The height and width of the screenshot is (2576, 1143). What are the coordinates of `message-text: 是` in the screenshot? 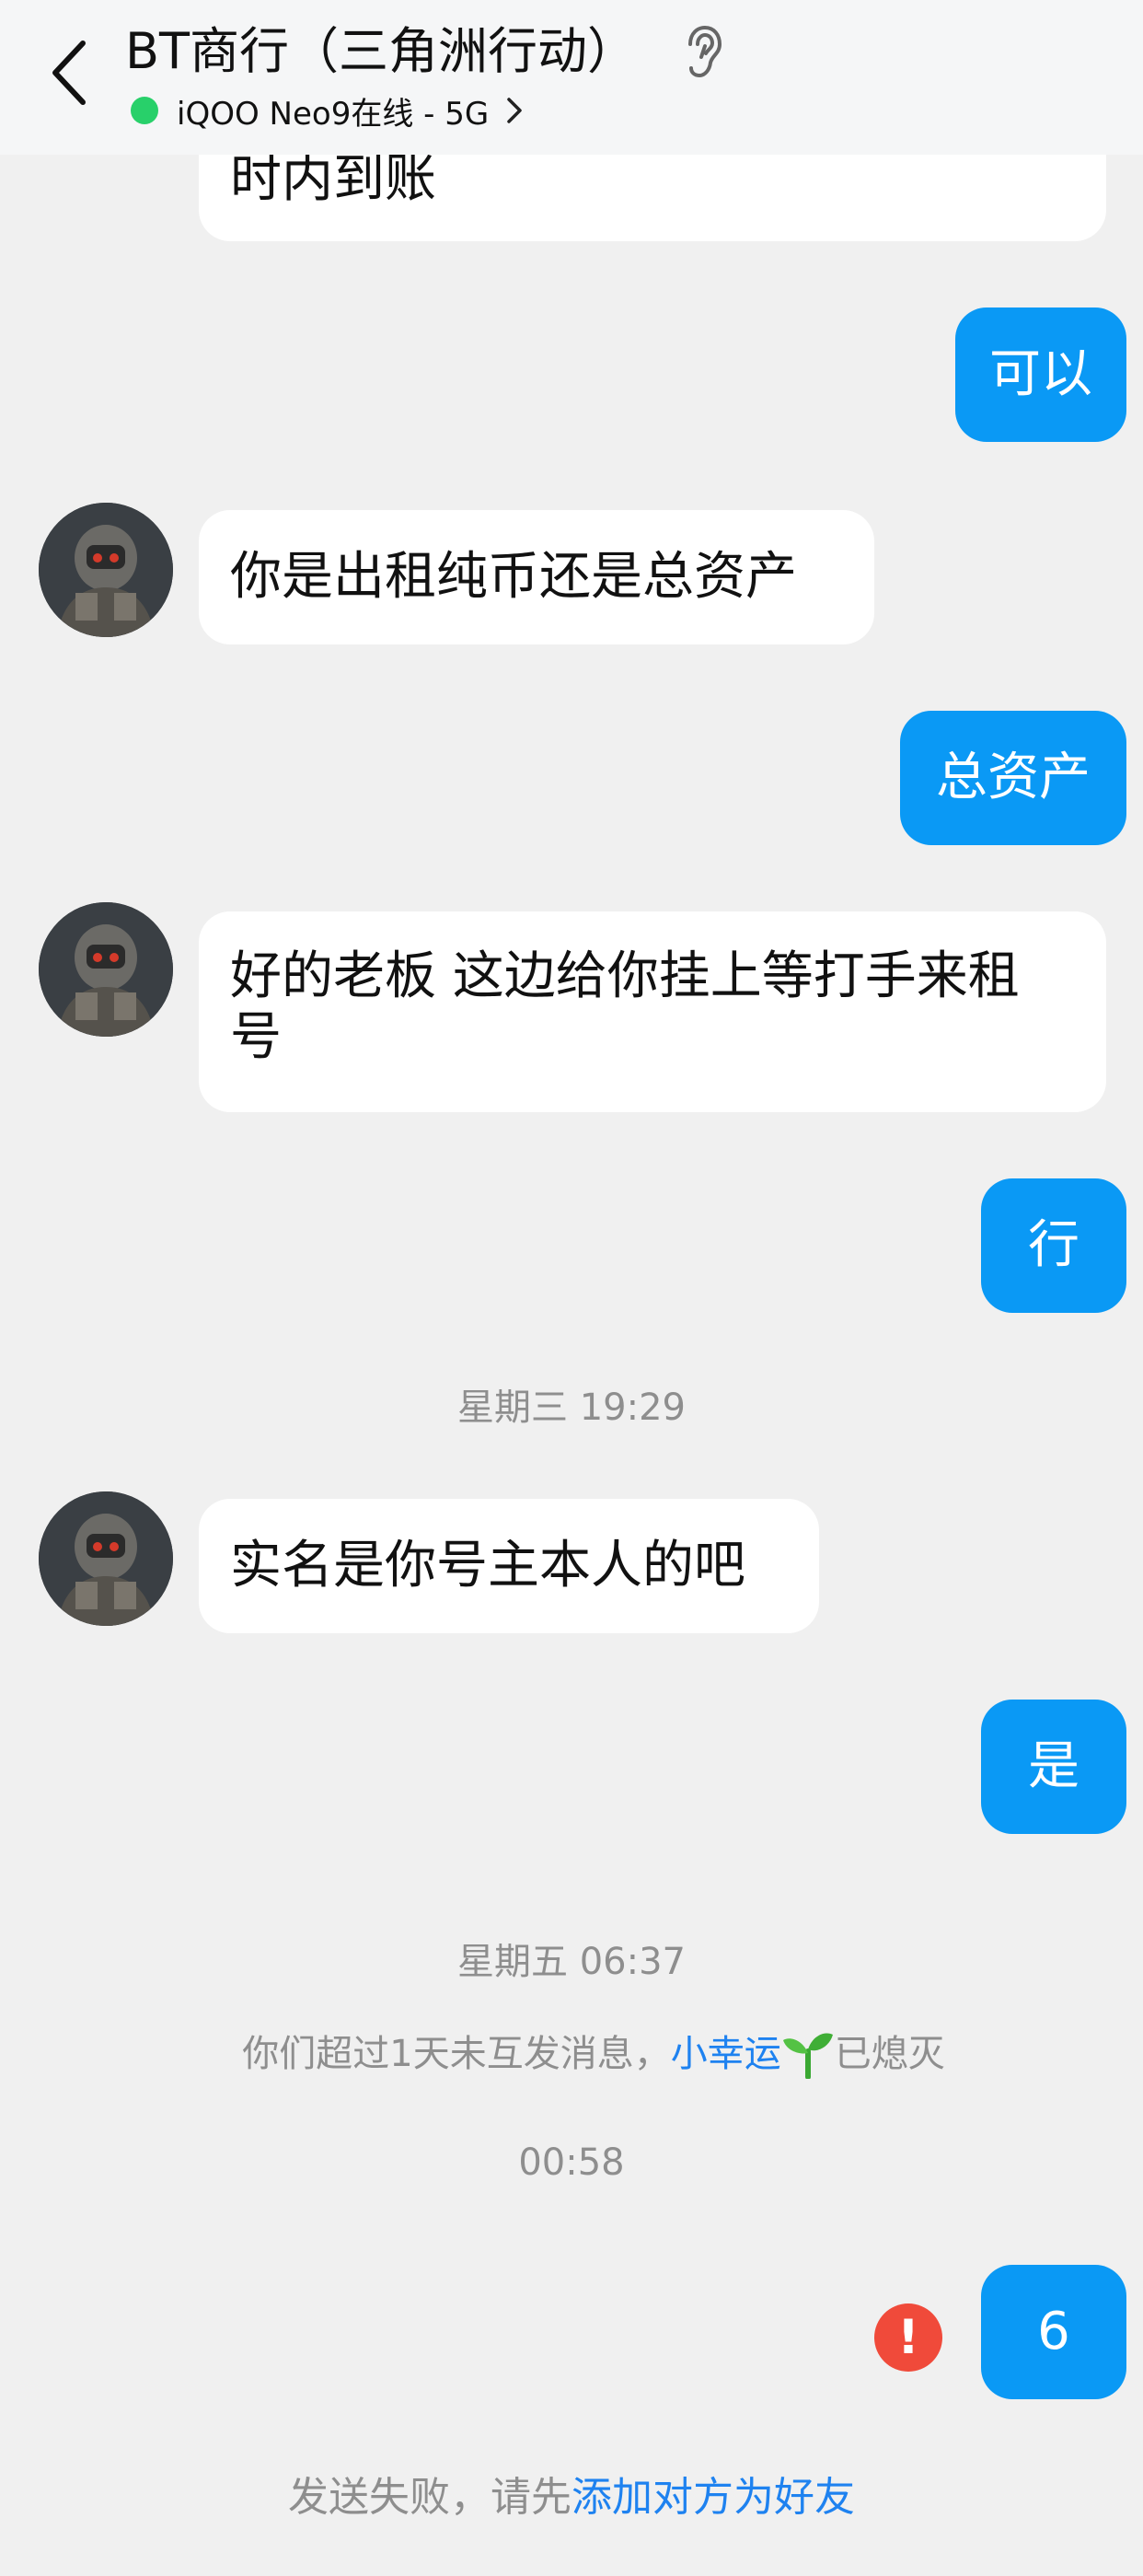 It's located at (1054, 1766).